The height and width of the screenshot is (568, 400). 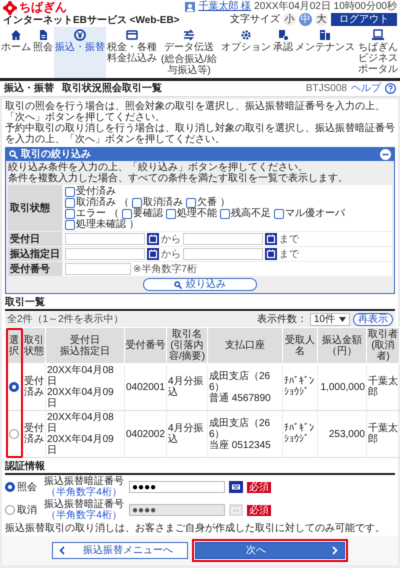 What do you see at coordinates (300, 345) in the screenshot?
I see `column-label: 受取人名` at bounding box center [300, 345].